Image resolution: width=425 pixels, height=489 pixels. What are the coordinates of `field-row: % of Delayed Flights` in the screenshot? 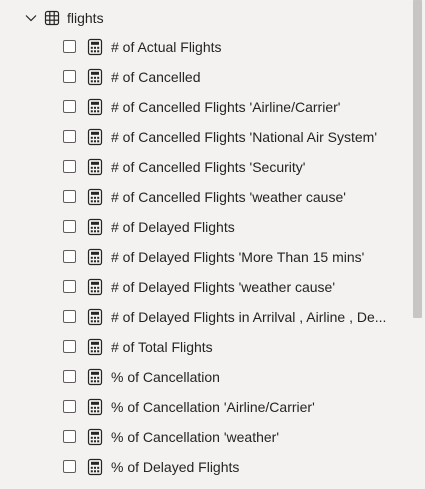 It's located at (205, 468).